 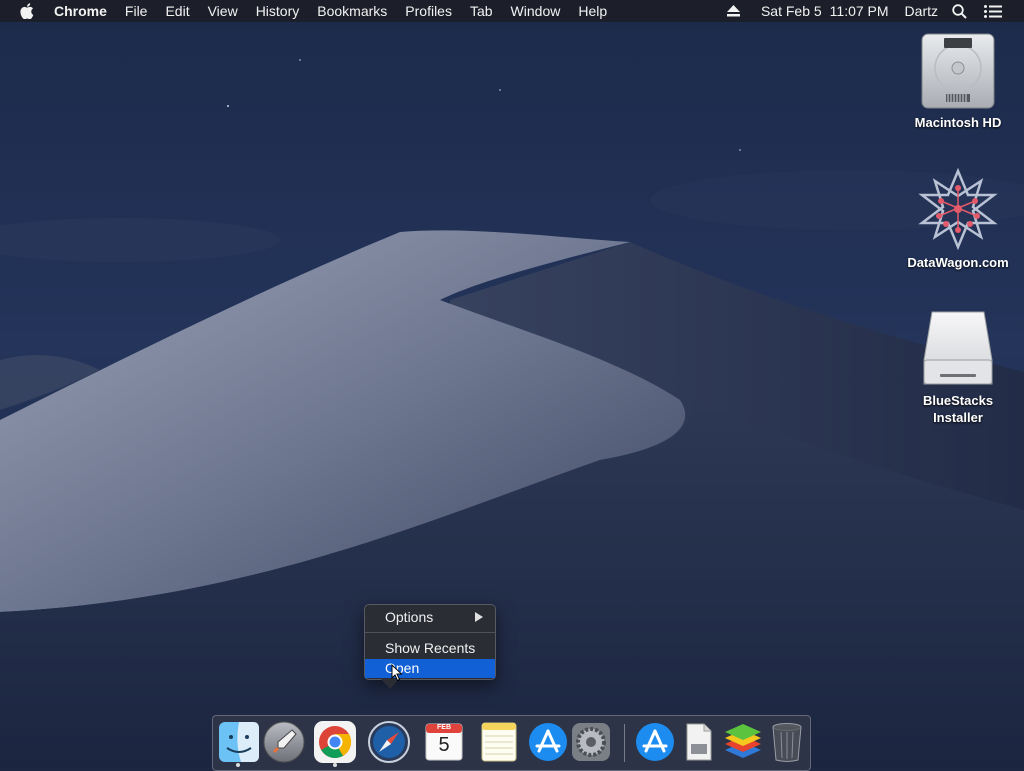 I want to click on calendar-month: FEB, so click(x=444, y=727).